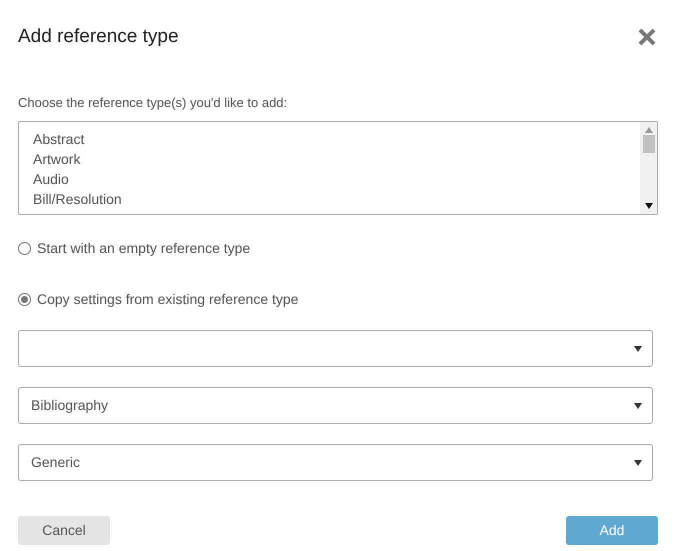  Describe the element at coordinates (335, 405) in the screenshot. I see `dropdown-field: Bibliography` at that location.